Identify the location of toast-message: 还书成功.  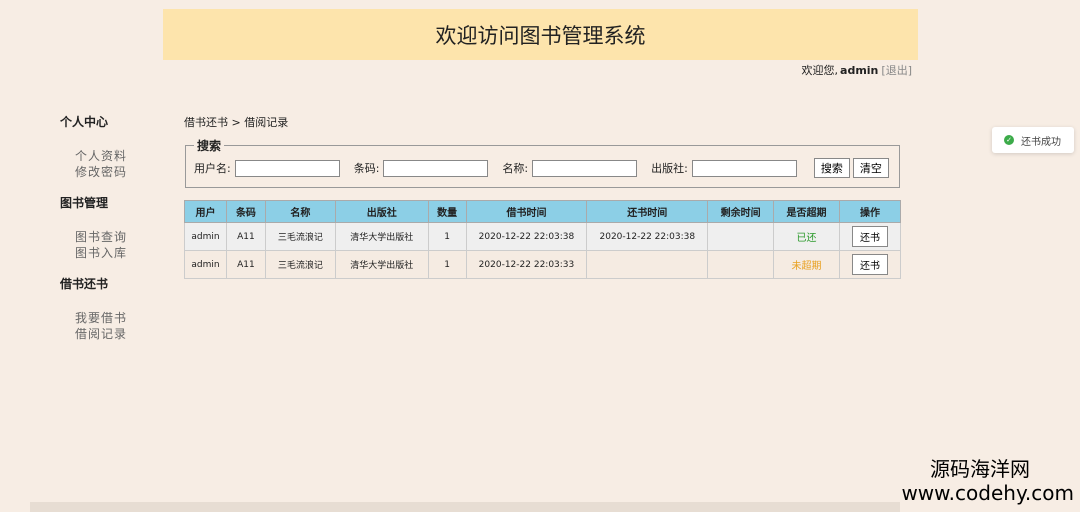
(1041, 142).